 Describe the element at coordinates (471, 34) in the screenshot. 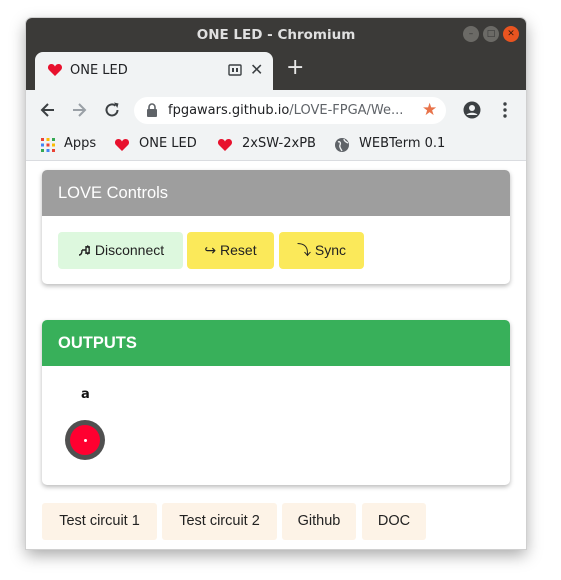

I see `minimize-button: –` at that location.